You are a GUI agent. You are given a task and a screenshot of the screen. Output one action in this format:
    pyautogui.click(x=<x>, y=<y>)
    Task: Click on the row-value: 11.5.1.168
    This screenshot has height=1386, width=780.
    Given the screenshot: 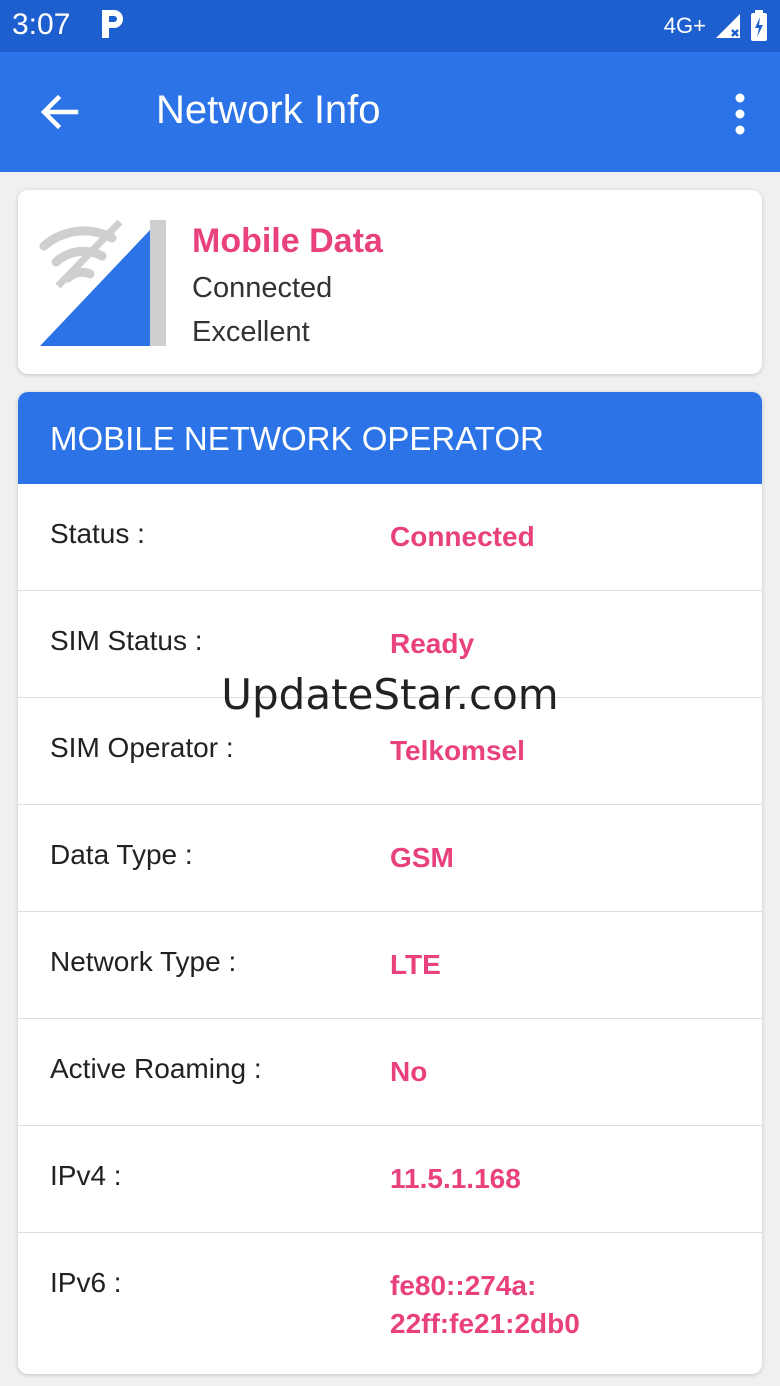 What is the action you would take?
    pyautogui.click(x=455, y=1178)
    